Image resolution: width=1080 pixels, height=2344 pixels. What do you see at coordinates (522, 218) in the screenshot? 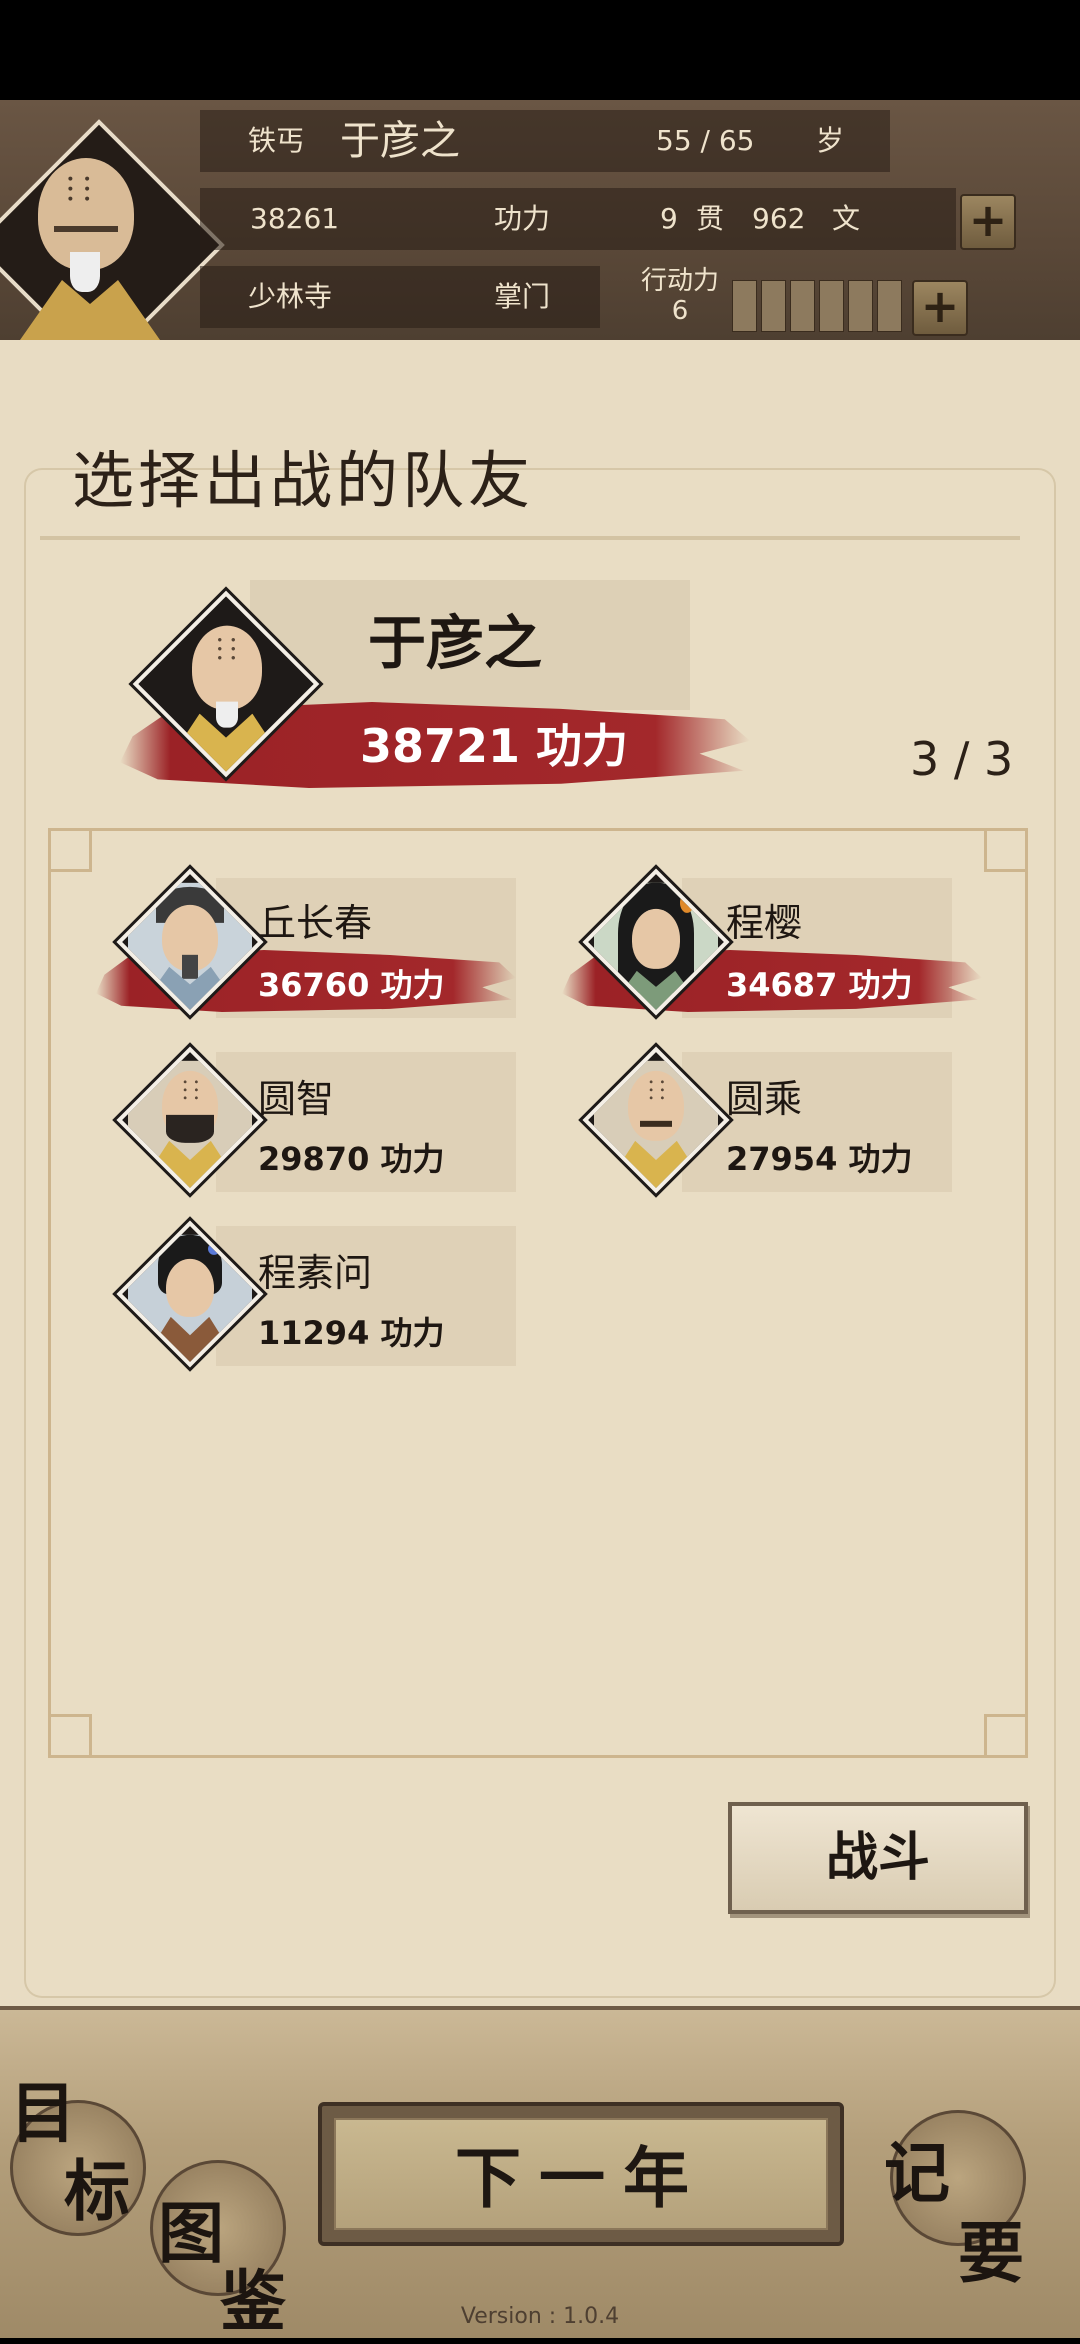
I see `power-label: 功力` at bounding box center [522, 218].